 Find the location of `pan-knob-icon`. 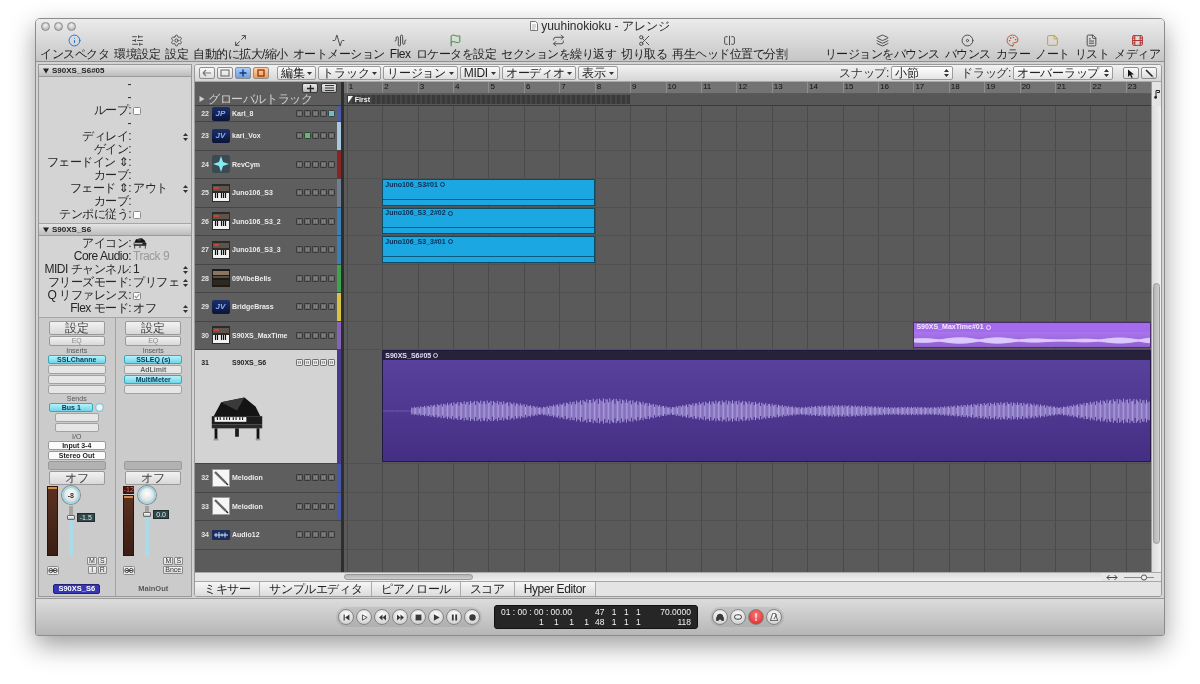

pan-knob-icon is located at coordinates (147, 495).